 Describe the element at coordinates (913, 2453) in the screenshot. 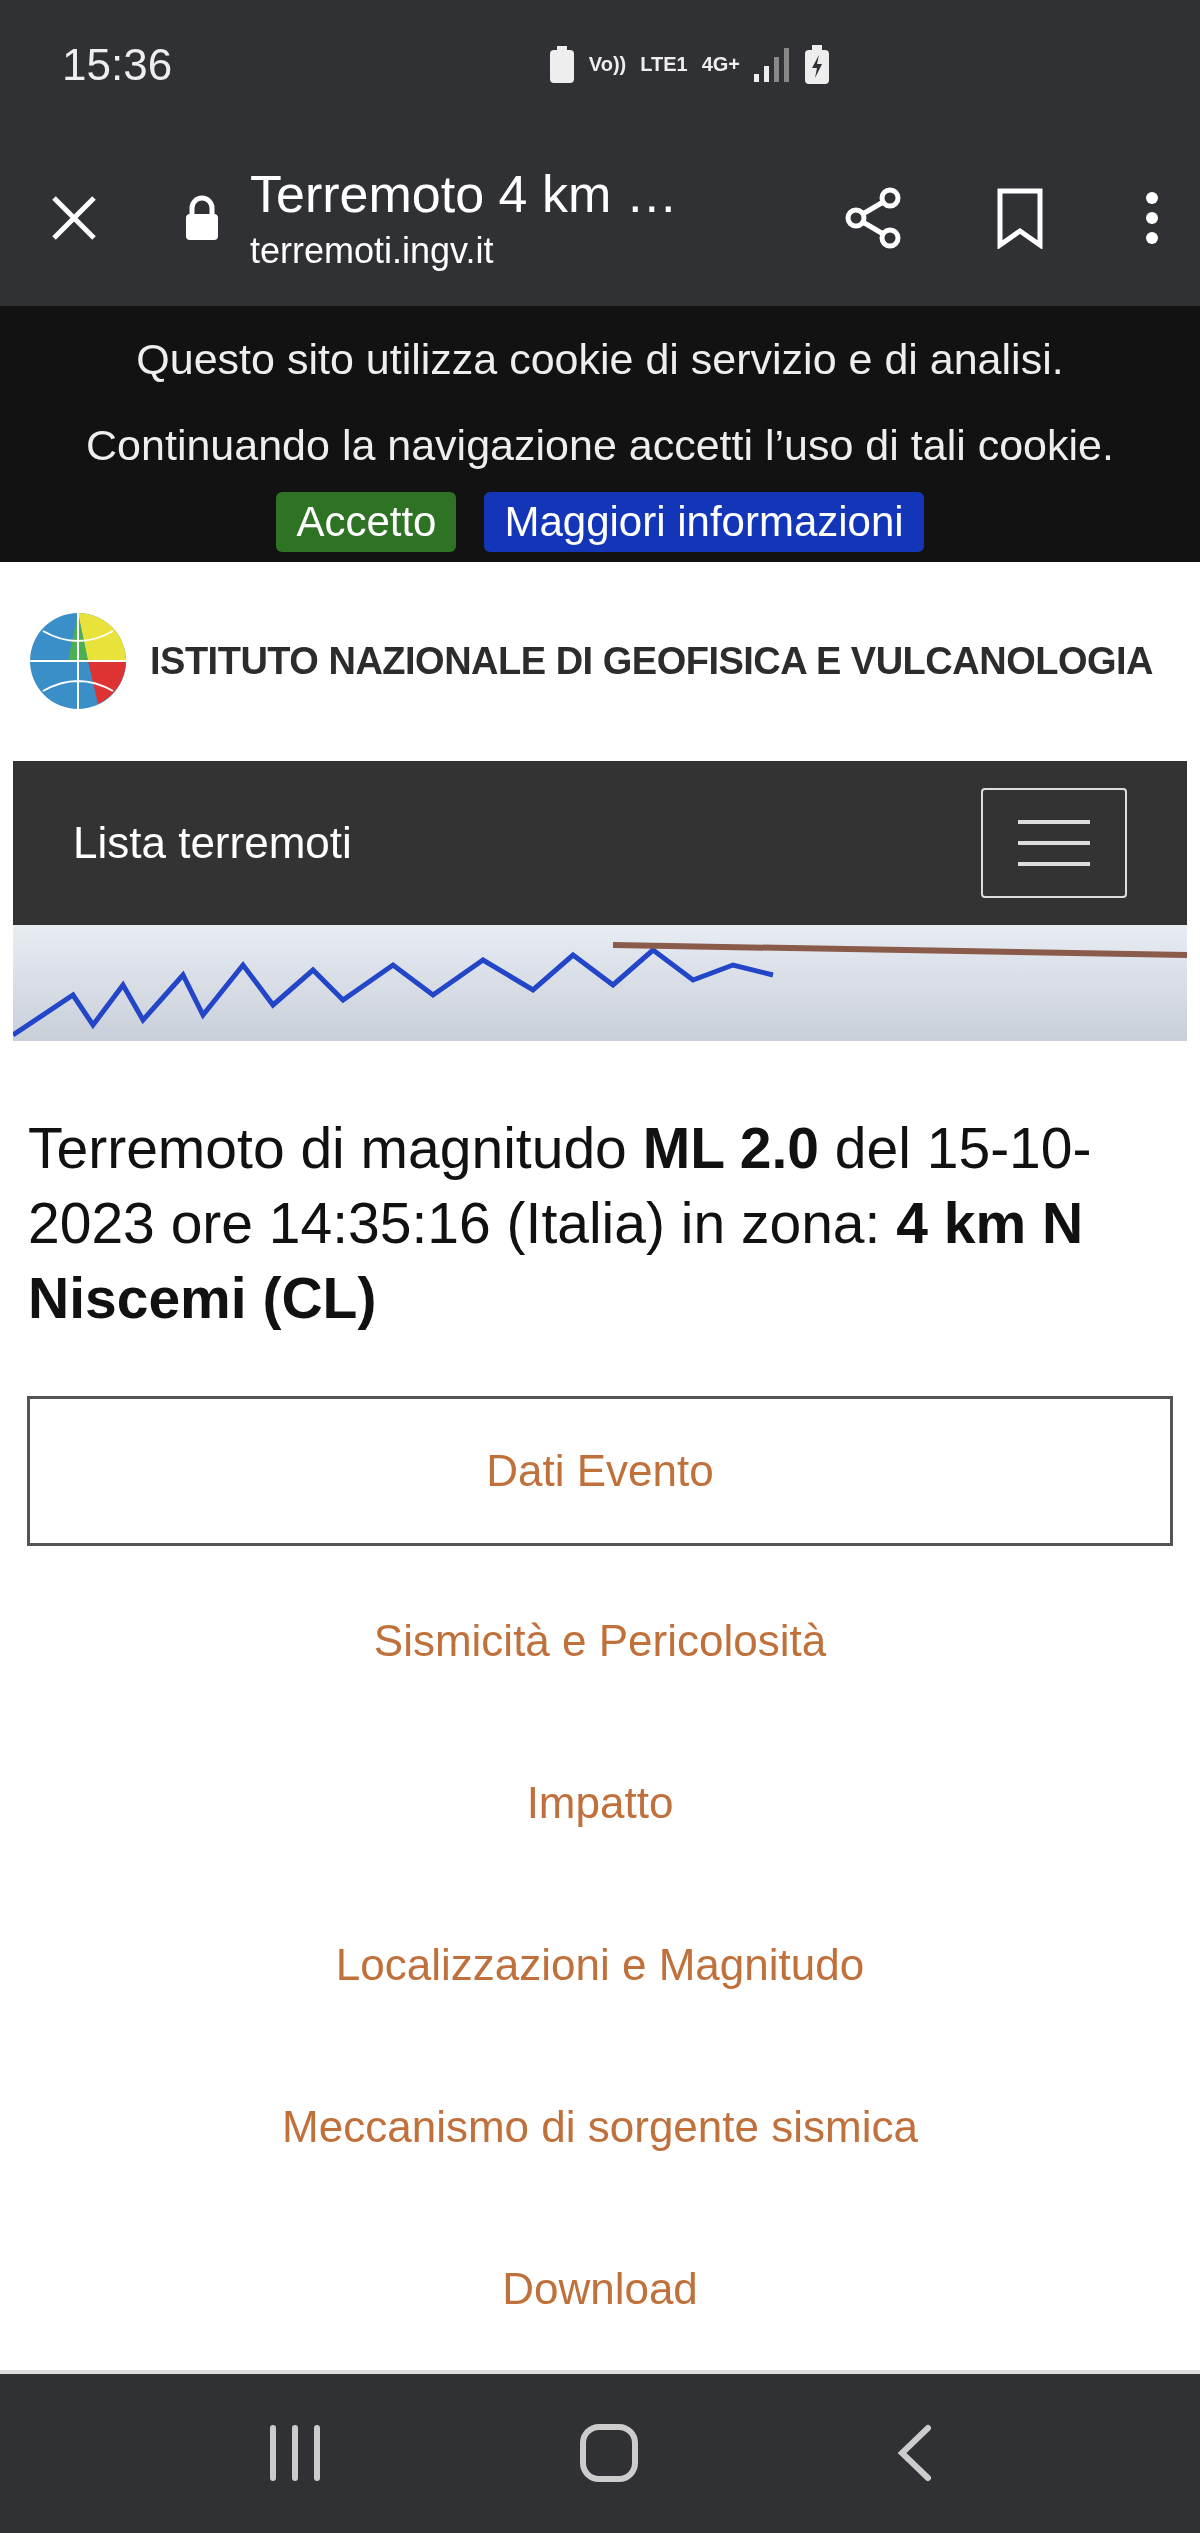

I see `back-icon` at that location.